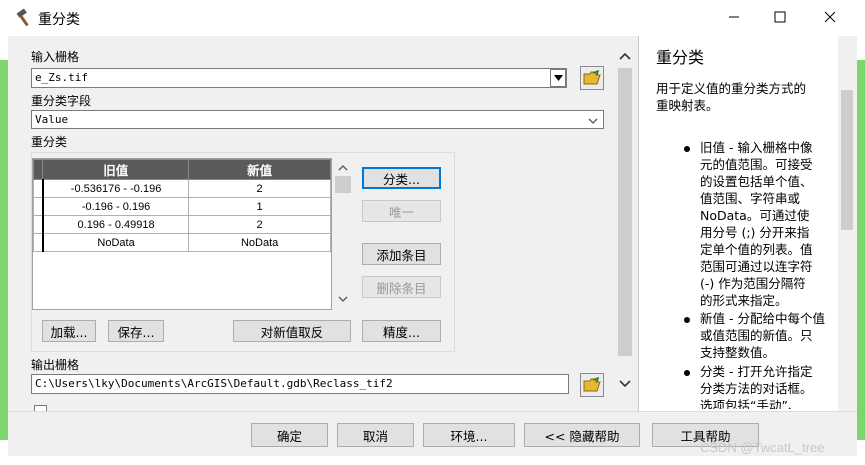 The image size is (865, 465). What do you see at coordinates (289, 435) in the screenshot?
I see `ok-button: 确定` at bounding box center [289, 435].